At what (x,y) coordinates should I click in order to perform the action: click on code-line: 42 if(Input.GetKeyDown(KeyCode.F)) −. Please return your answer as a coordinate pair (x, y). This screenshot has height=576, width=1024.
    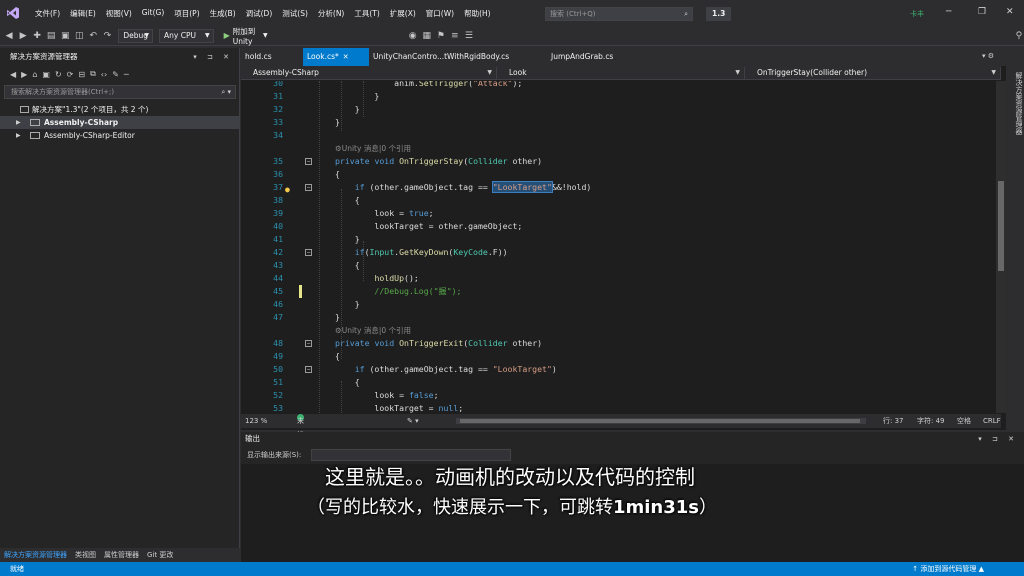
    Looking at the image, I should click on (618, 252).